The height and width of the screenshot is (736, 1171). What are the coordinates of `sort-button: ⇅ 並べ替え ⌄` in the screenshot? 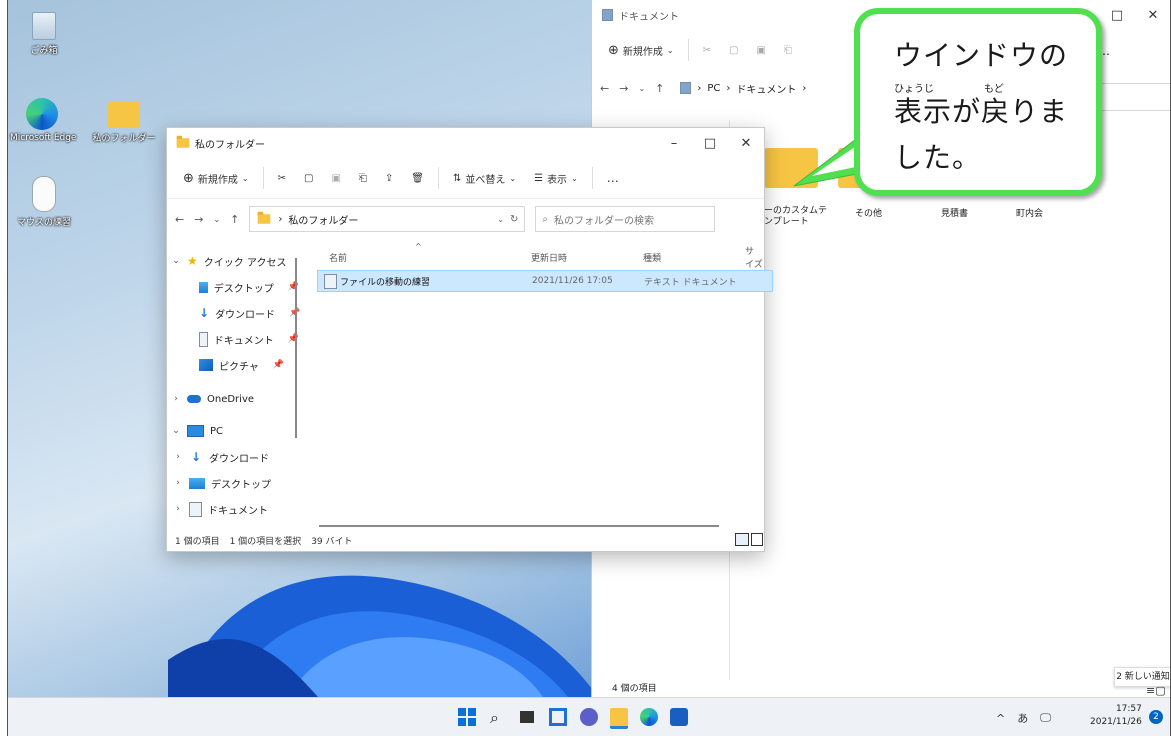 It's located at (484, 178).